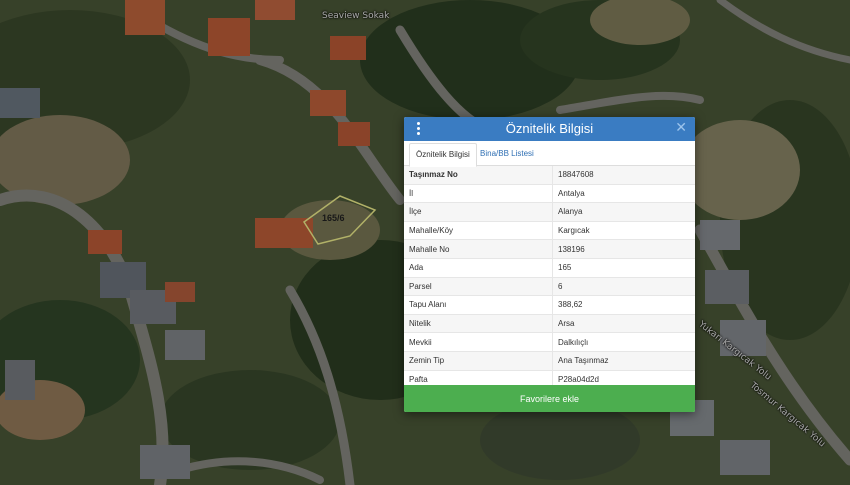 The width and height of the screenshot is (850, 485). Describe the element at coordinates (478, 361) in the screenshot. I see `attr-key: Zemin Tip` at that location.